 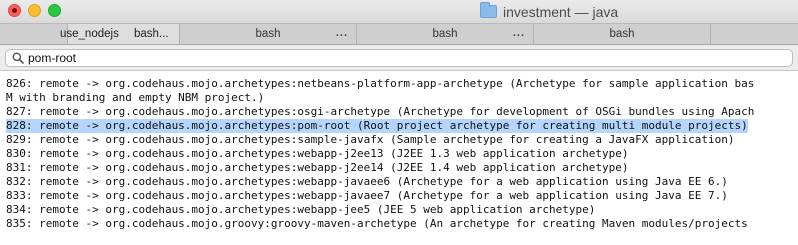 What do you see at coordinates (52, 58) in the screenshot?
I see `search-input-value: pom-root` at bounding box center [52, 58].